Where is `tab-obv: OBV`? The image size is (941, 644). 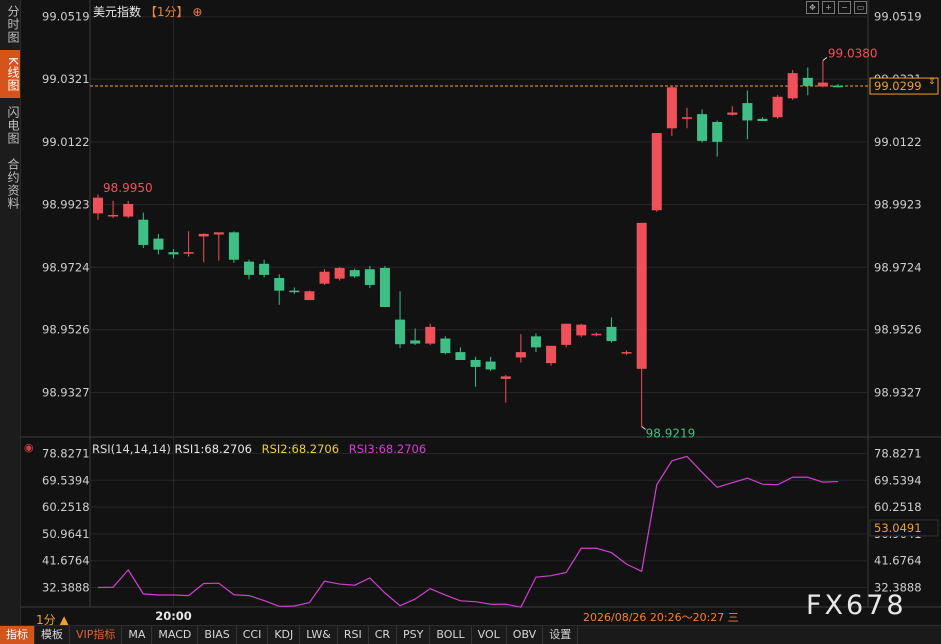
tab-obv: OBV is located at coordinates (525, 635).